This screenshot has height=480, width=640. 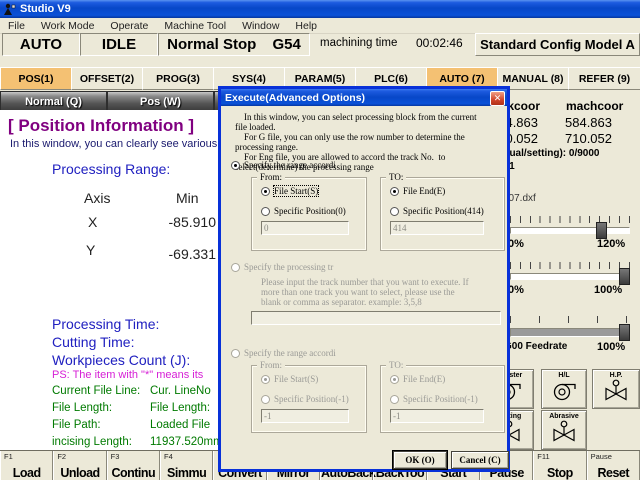 What do you see at coordinates (76, 425) in the screenshot?
I see `file-row-label: File Path:` at bounding box center [76, 425].